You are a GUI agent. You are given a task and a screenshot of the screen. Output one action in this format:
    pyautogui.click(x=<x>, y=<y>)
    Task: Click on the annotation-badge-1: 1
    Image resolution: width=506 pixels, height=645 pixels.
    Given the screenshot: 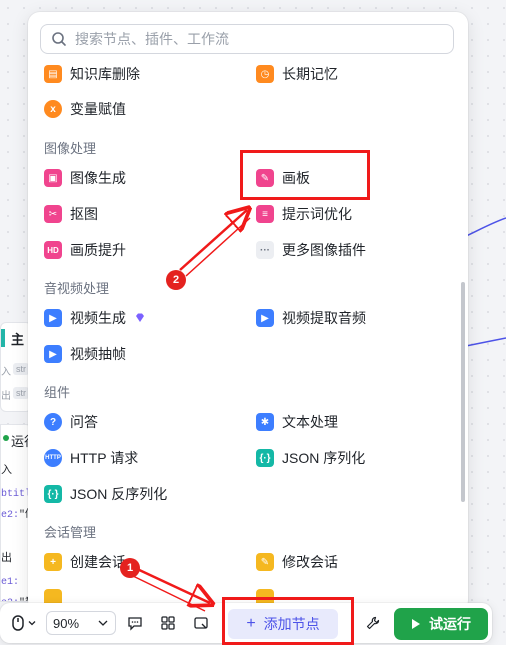 What is the action you would take?
    pyautogui.click(x=130, y=568)
    